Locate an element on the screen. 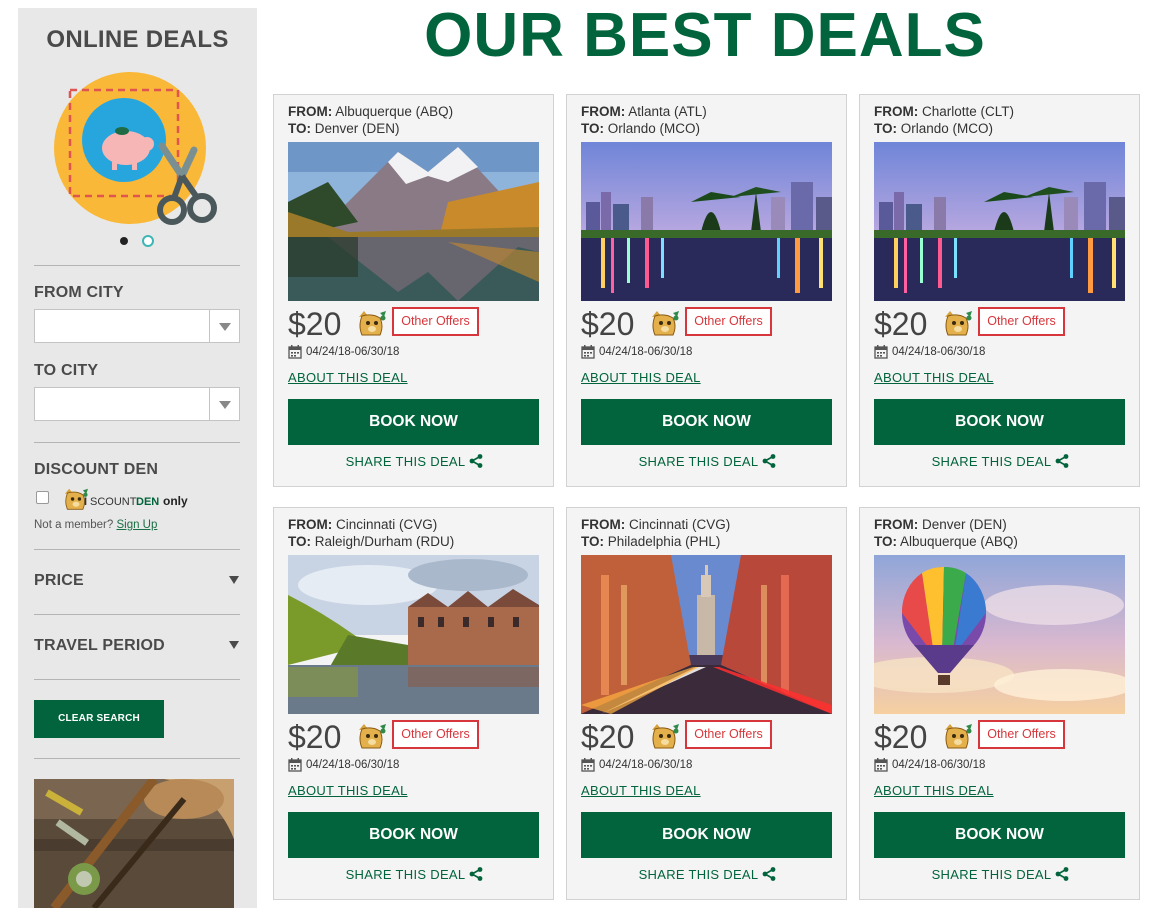  to-city-select is located at coordinates (137, 404).